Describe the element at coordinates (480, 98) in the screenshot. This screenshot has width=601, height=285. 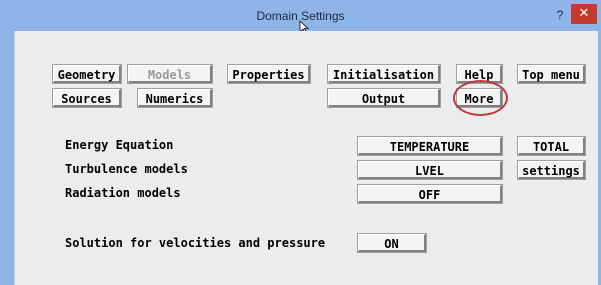
I see `annotation-circle` at that location.